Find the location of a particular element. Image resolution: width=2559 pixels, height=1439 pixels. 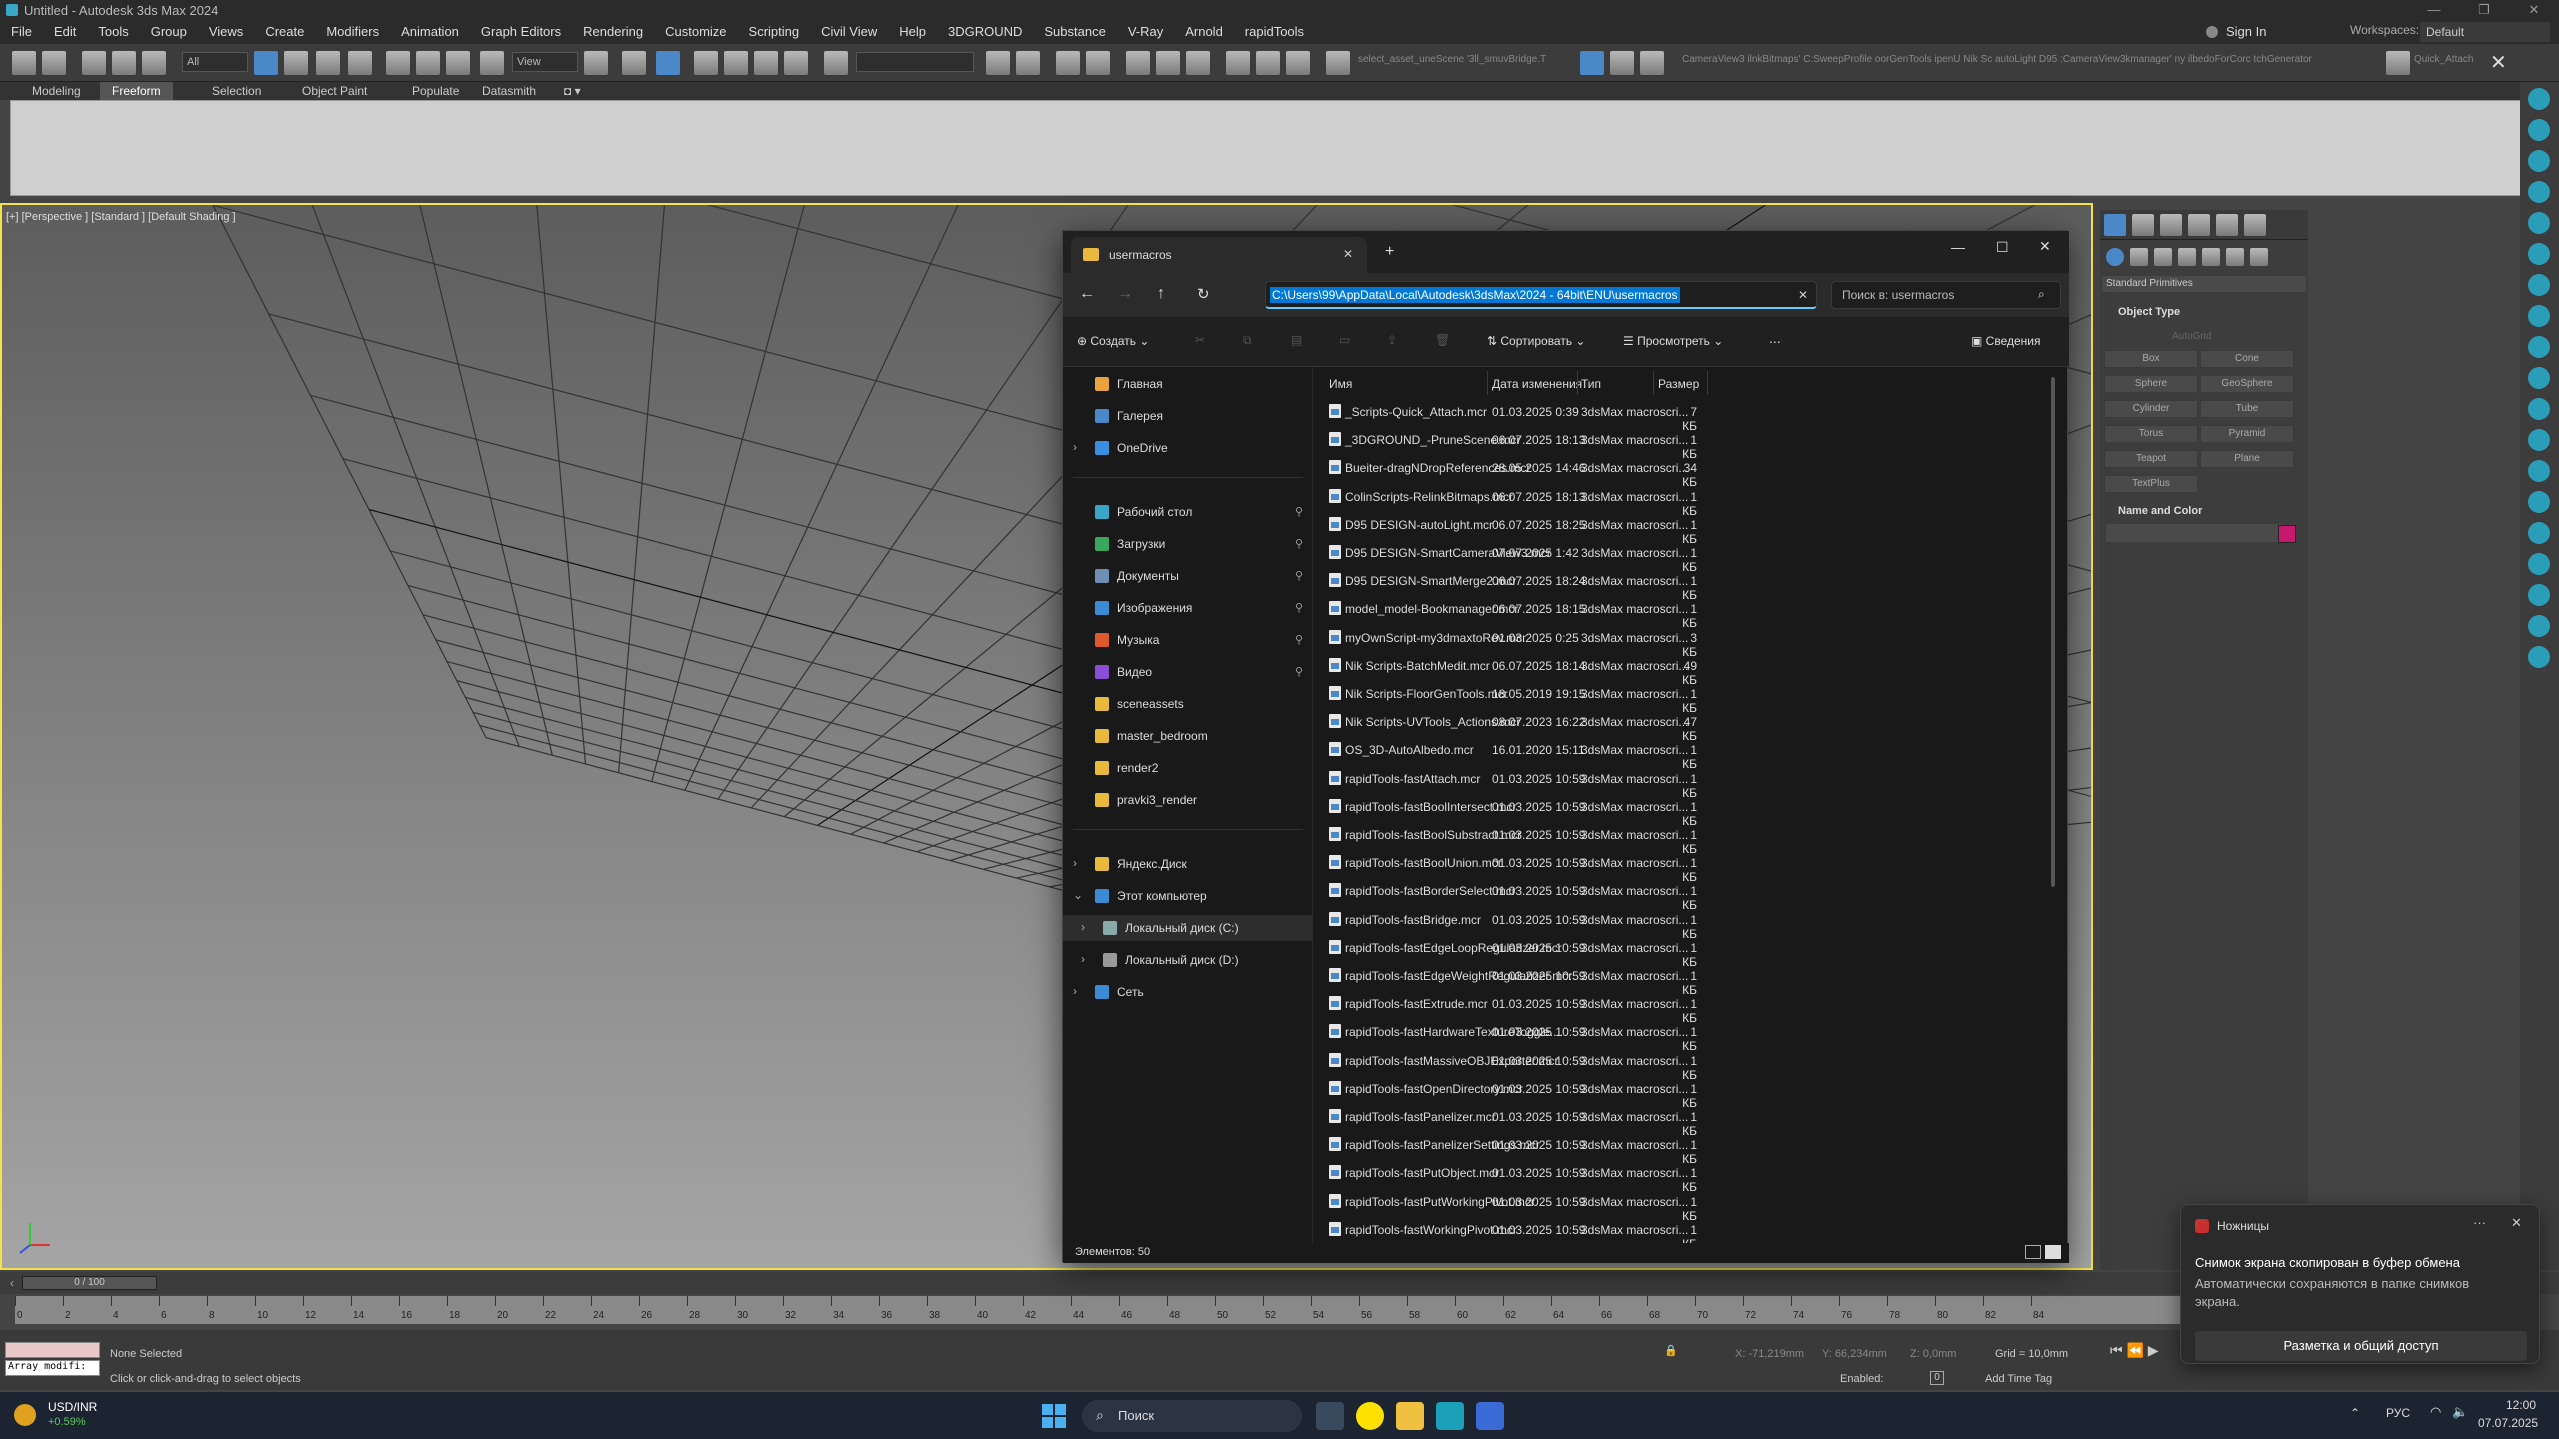

autogrid-checkbox: AutoGrid is located at coordinates (2191, 336).